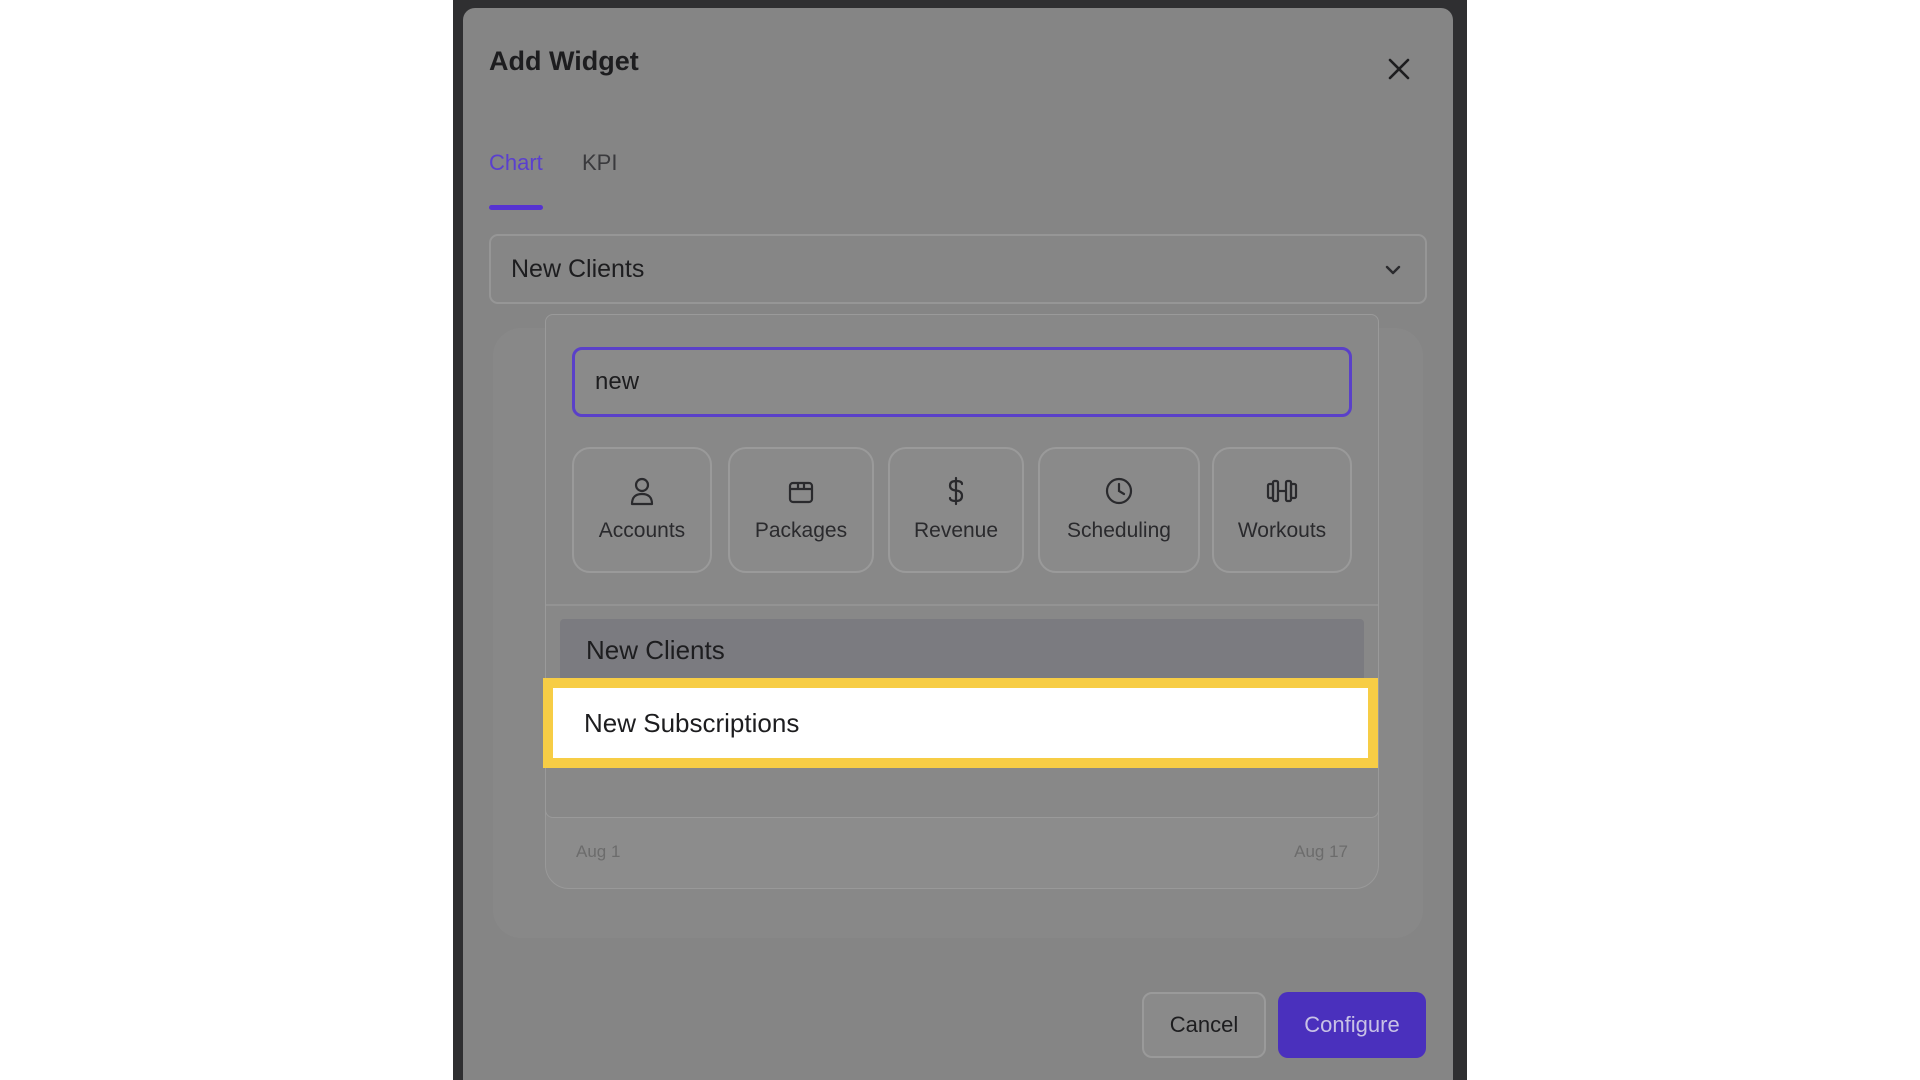 Image resolution: width=1920 pixels, height=1080 pixels. I want to click on result-new-clients: New Clients, so click(962, 650).